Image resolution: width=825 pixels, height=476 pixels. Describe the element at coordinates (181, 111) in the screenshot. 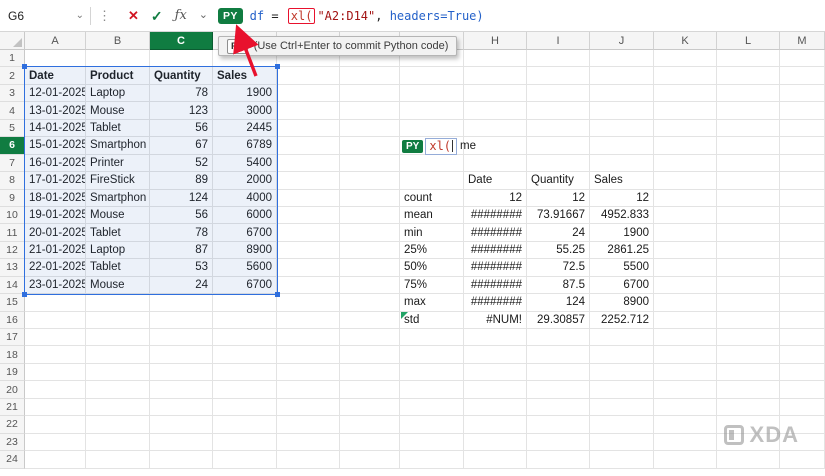

I see `grid-cell: 123` at that location.